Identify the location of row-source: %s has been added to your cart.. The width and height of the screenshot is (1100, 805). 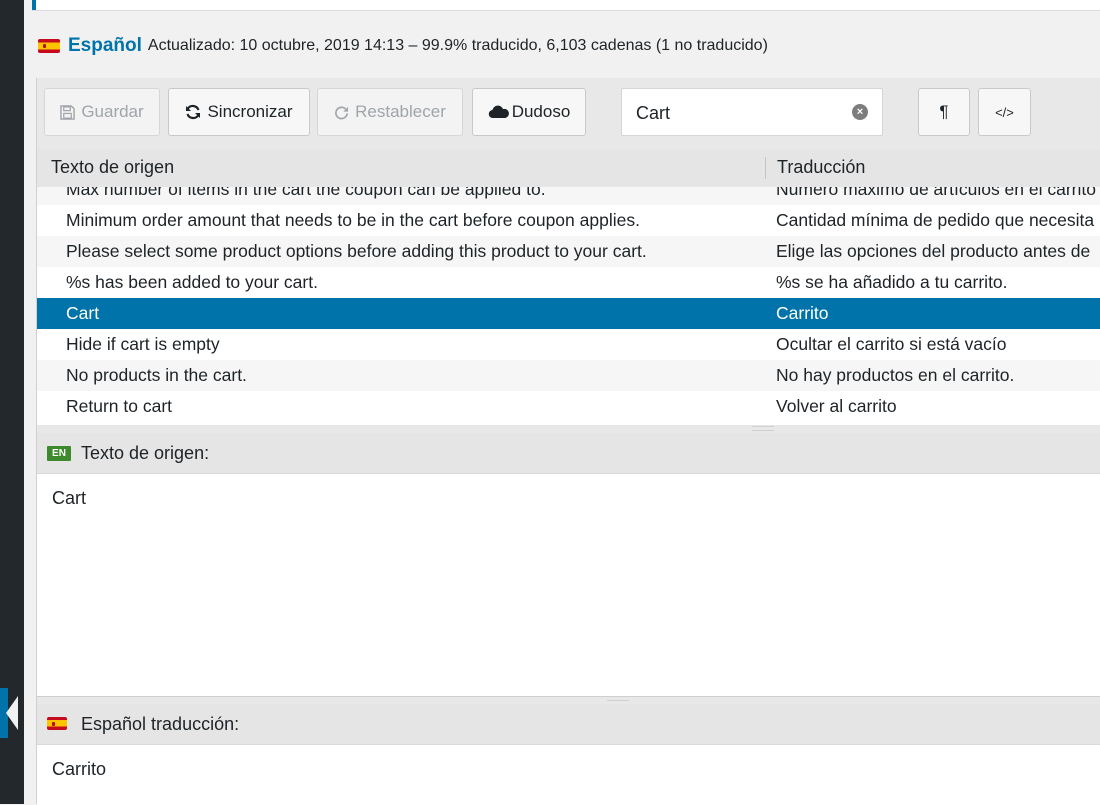
(192, 282).